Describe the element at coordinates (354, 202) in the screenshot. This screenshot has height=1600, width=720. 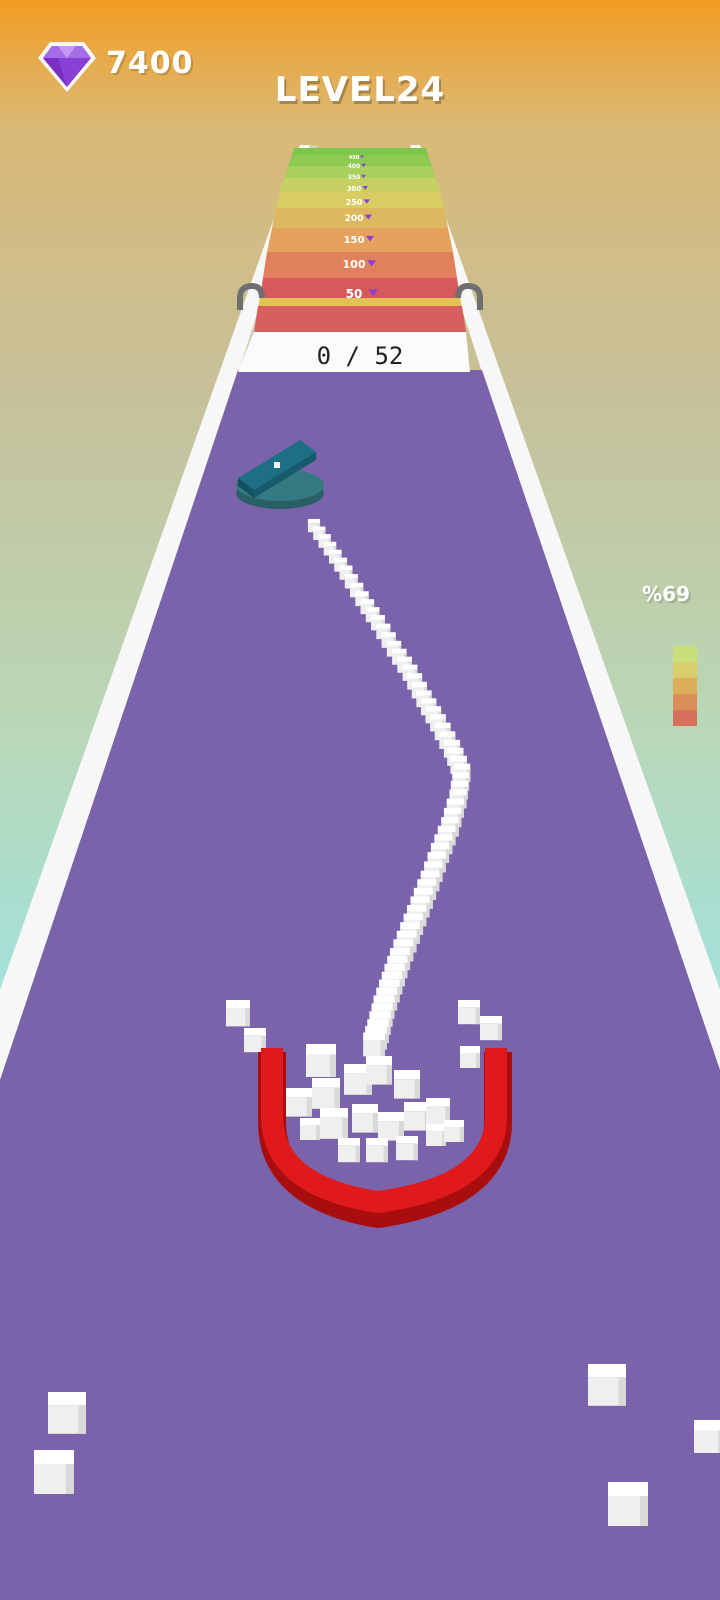
I see `finish-label: 250` at that location.